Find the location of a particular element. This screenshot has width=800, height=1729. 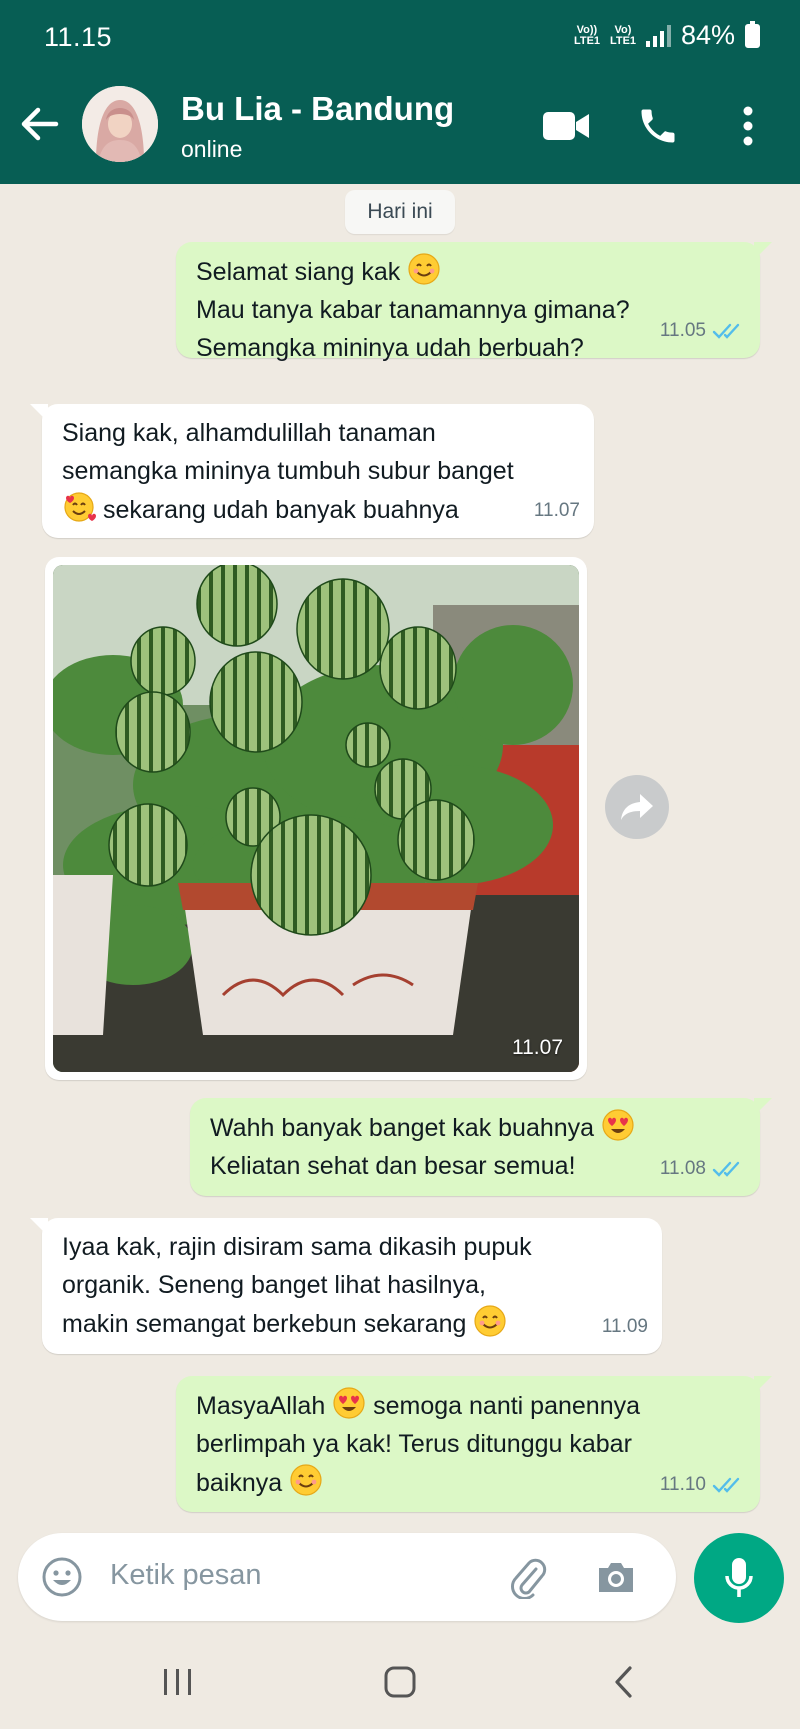

more-options-icon is located at coordinates (748, 126).